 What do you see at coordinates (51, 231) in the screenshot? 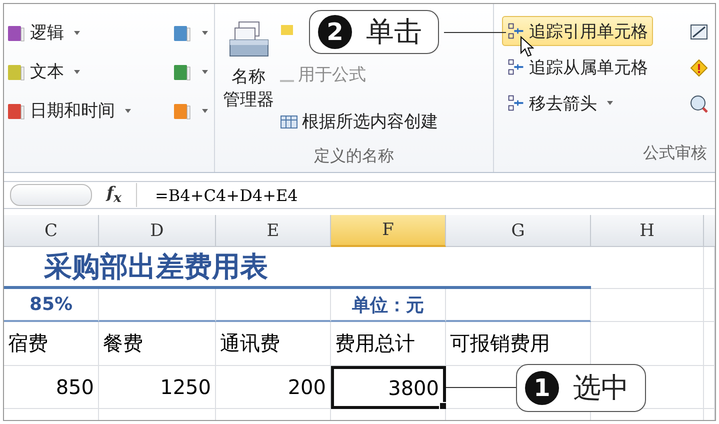
I see `column-header: C` at bounding box center [51, 231].